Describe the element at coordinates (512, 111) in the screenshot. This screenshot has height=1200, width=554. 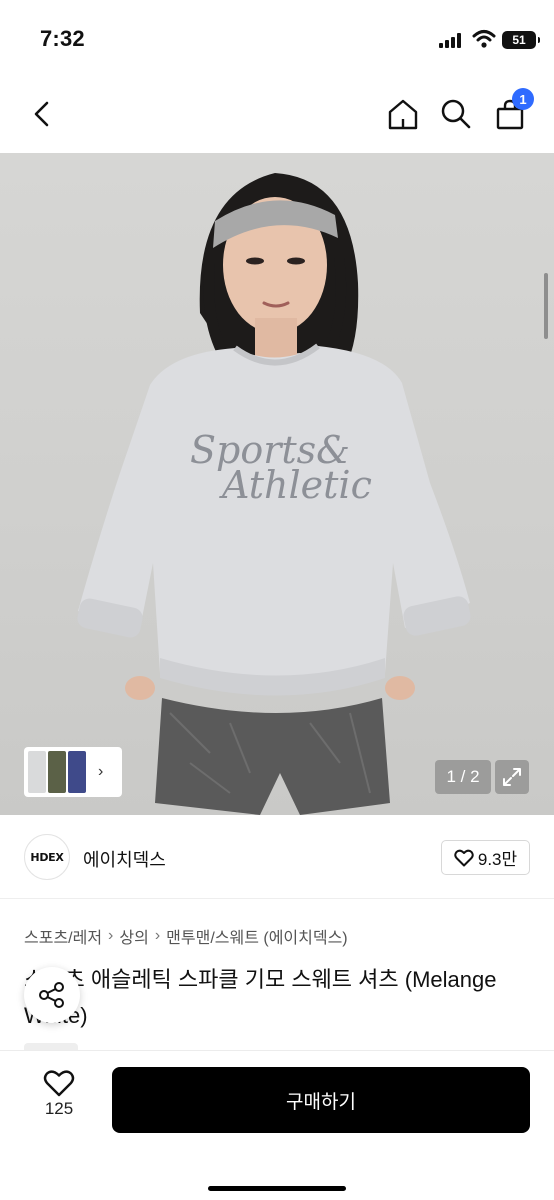
I see `cart-icon: 1` at that location.